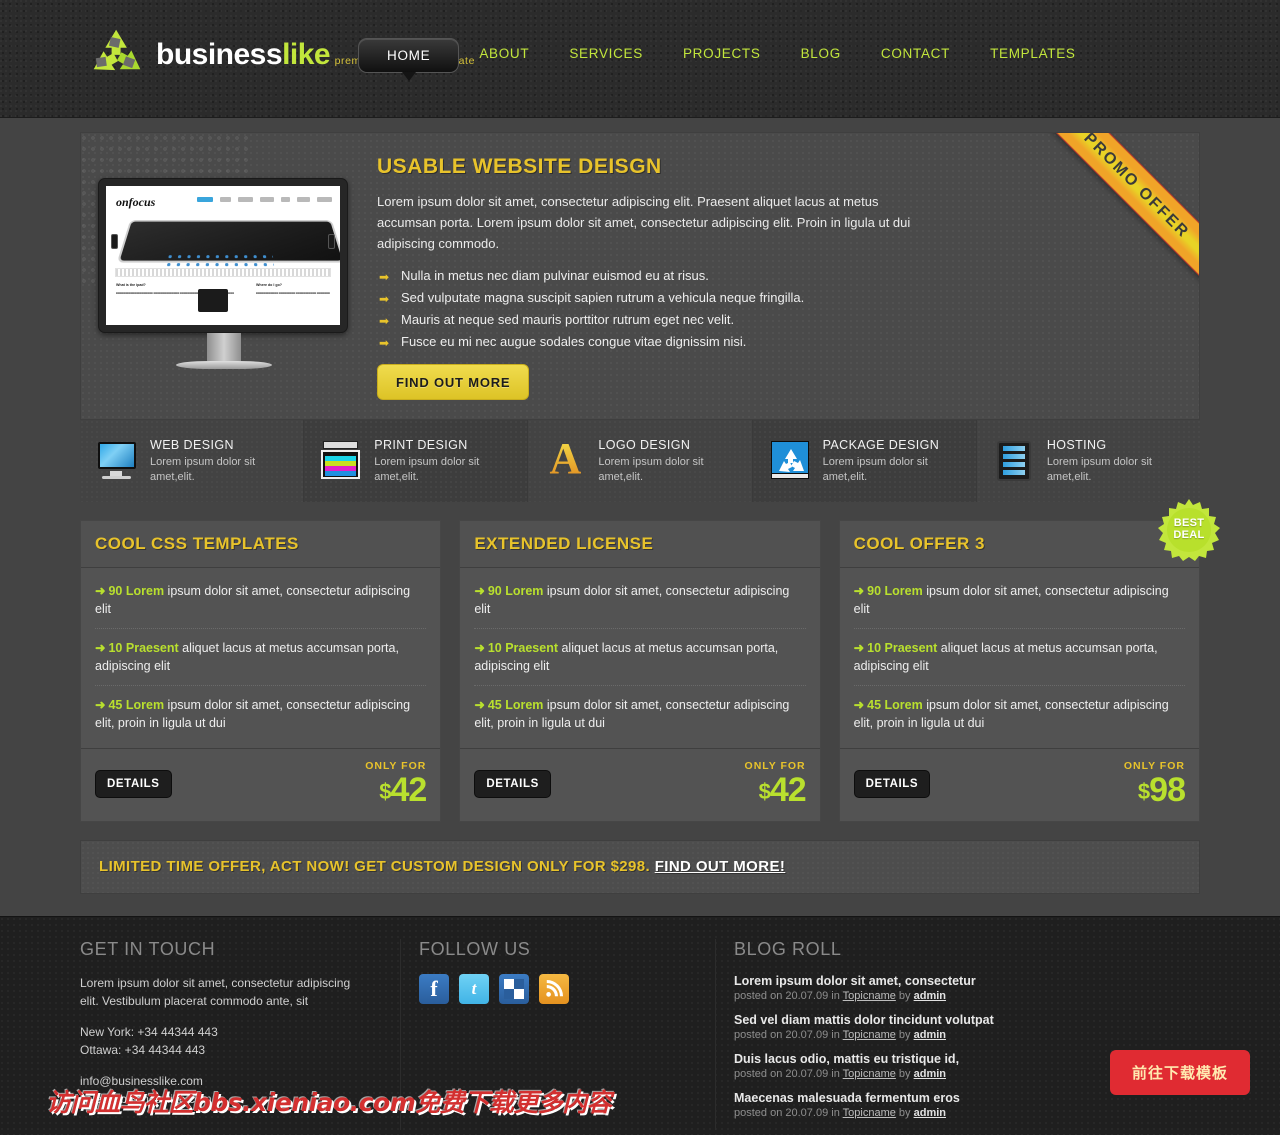 Image resolution: width=1280 pixels, height=1135 pixels. What do you see at coordinates (453, 382) in the screenshot?
I see `find-out-more-button: FIND OUT MORE` at bounding box center [453, 382].